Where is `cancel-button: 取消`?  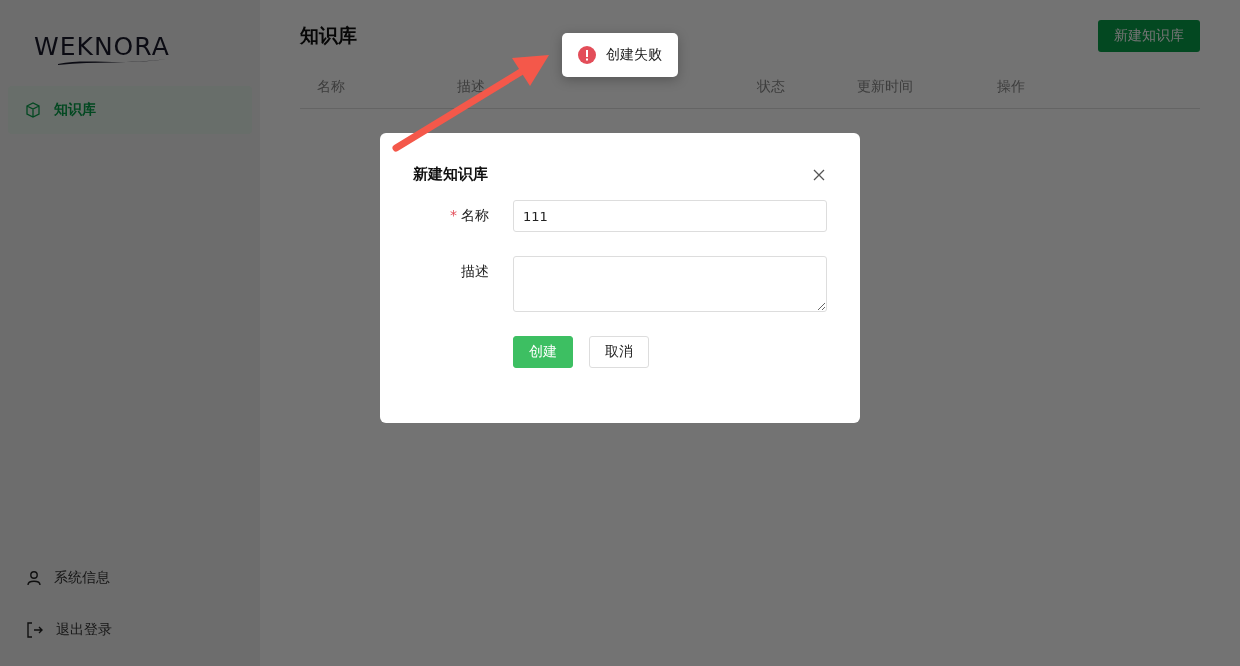
cancel-button: 取消 is located at coordinates (619, 352).